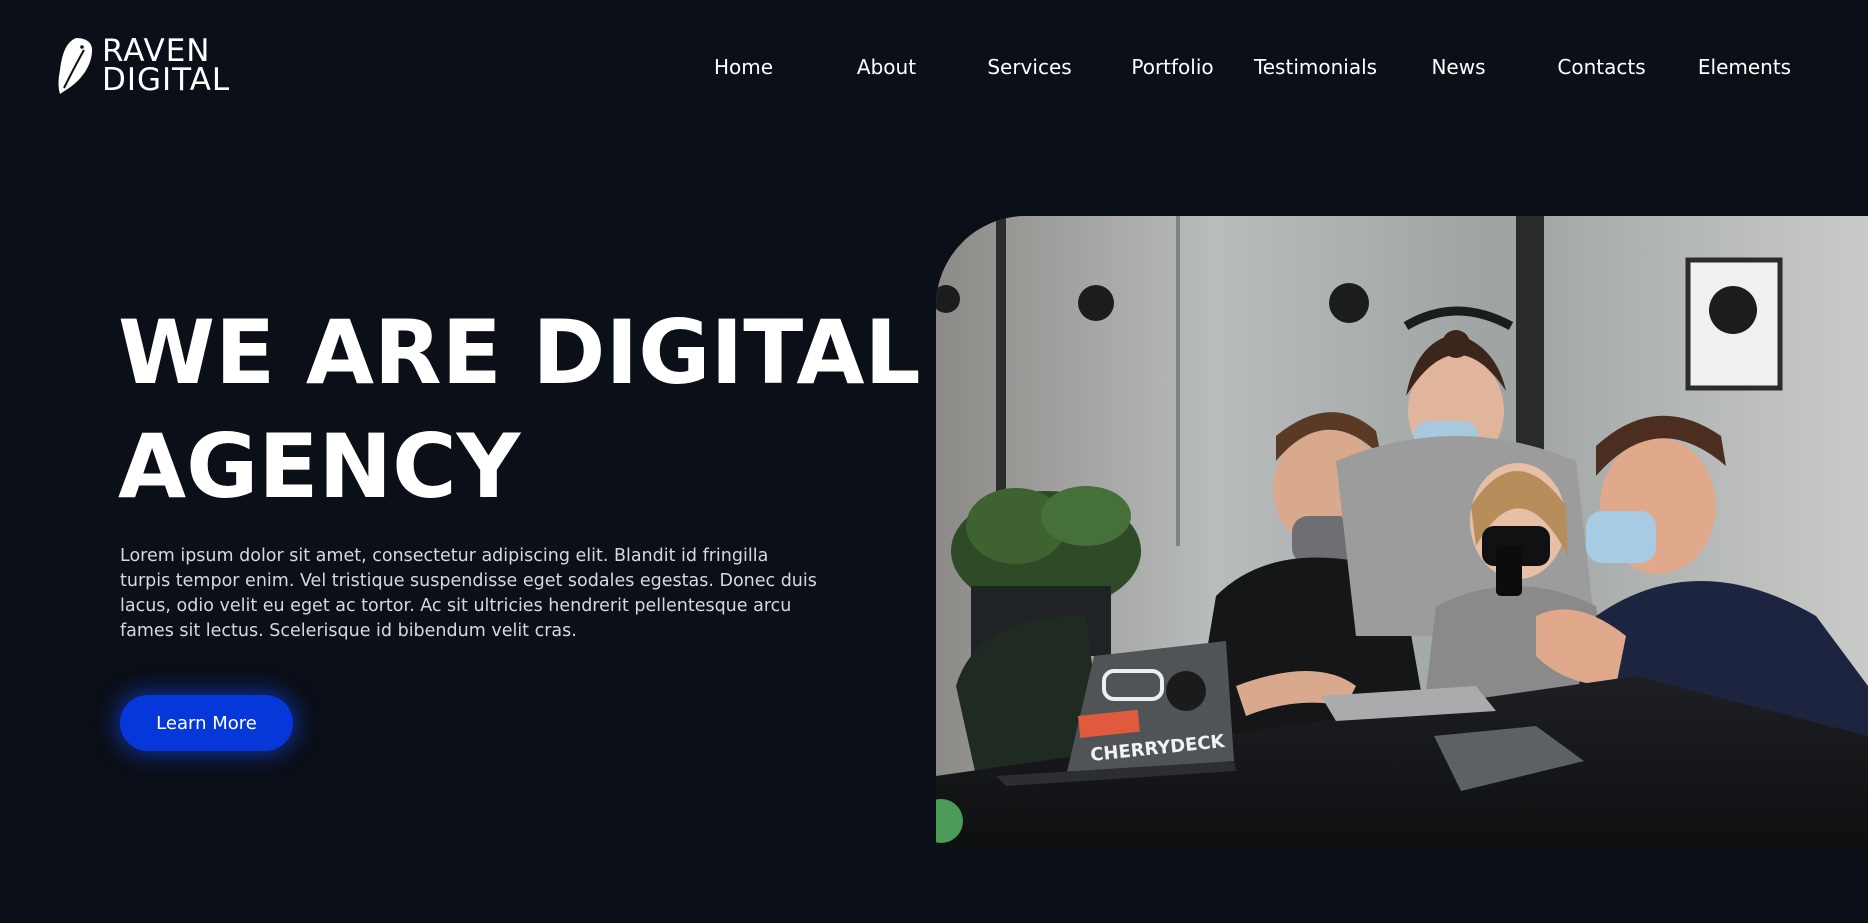 This screenshot has height=923, width=1868. Describe the element at coordinates (206, 723) in the screenshot. I see `learn-more-button: Learn More` at that location.